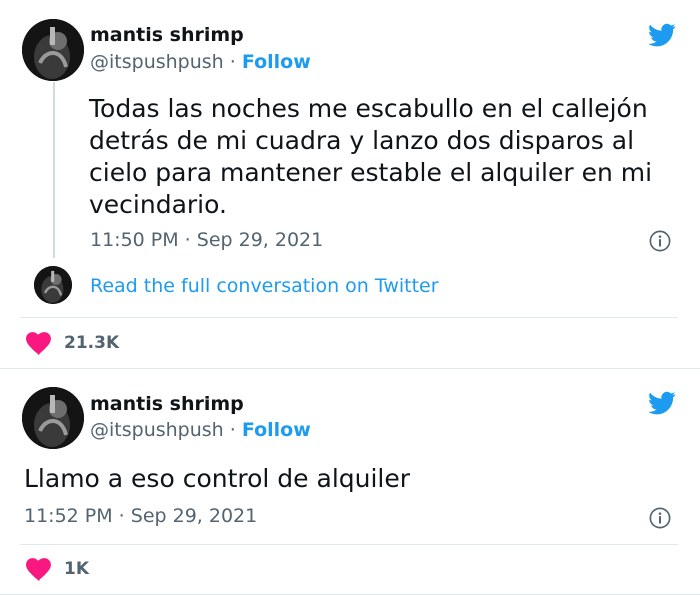 Image resolution: width=700 pixels, height=595 pixels. What do you see at coordinates (77, 569) in the screenshot?
I see `like-count: 1K` at bounding box center [77, 569].